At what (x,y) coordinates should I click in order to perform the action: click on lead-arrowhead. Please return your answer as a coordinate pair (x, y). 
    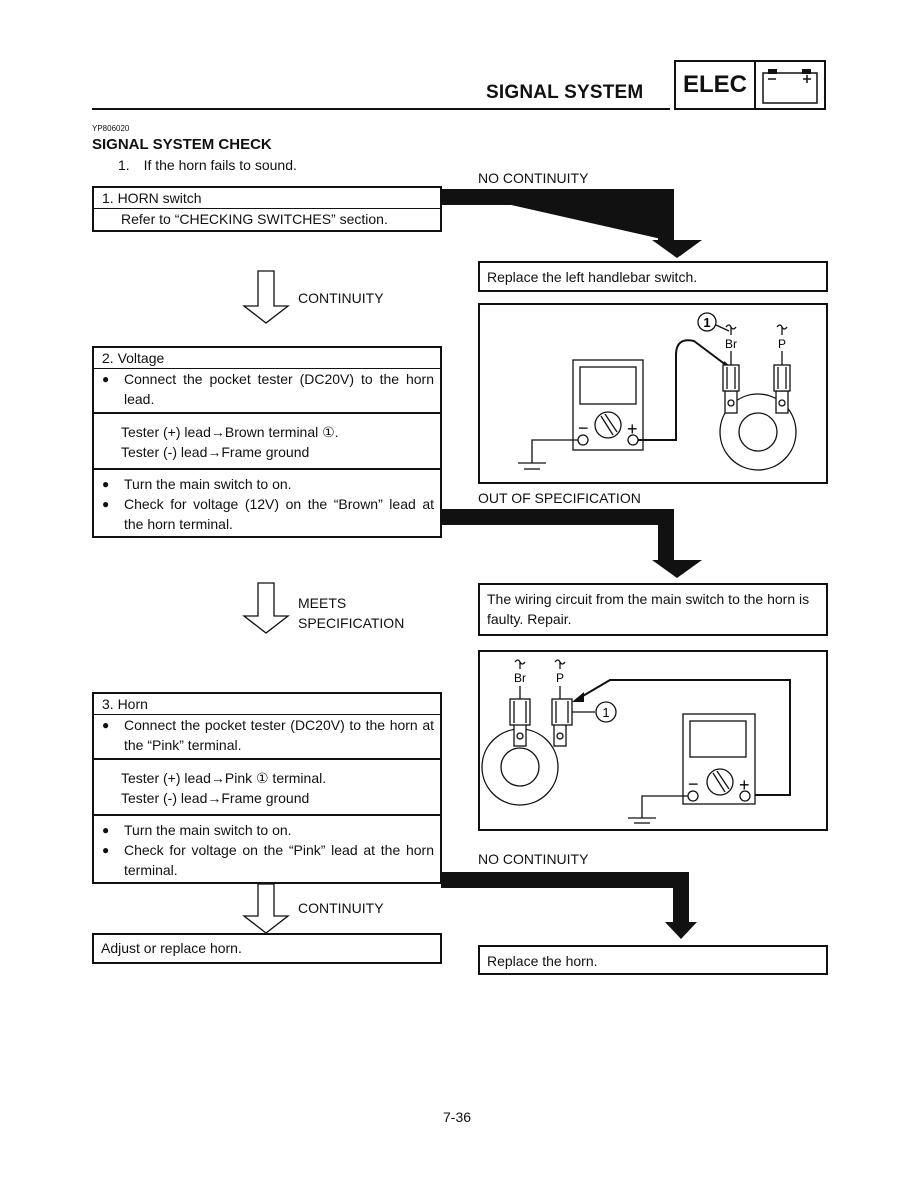
    Looking at the image, I should click on (578, 697).